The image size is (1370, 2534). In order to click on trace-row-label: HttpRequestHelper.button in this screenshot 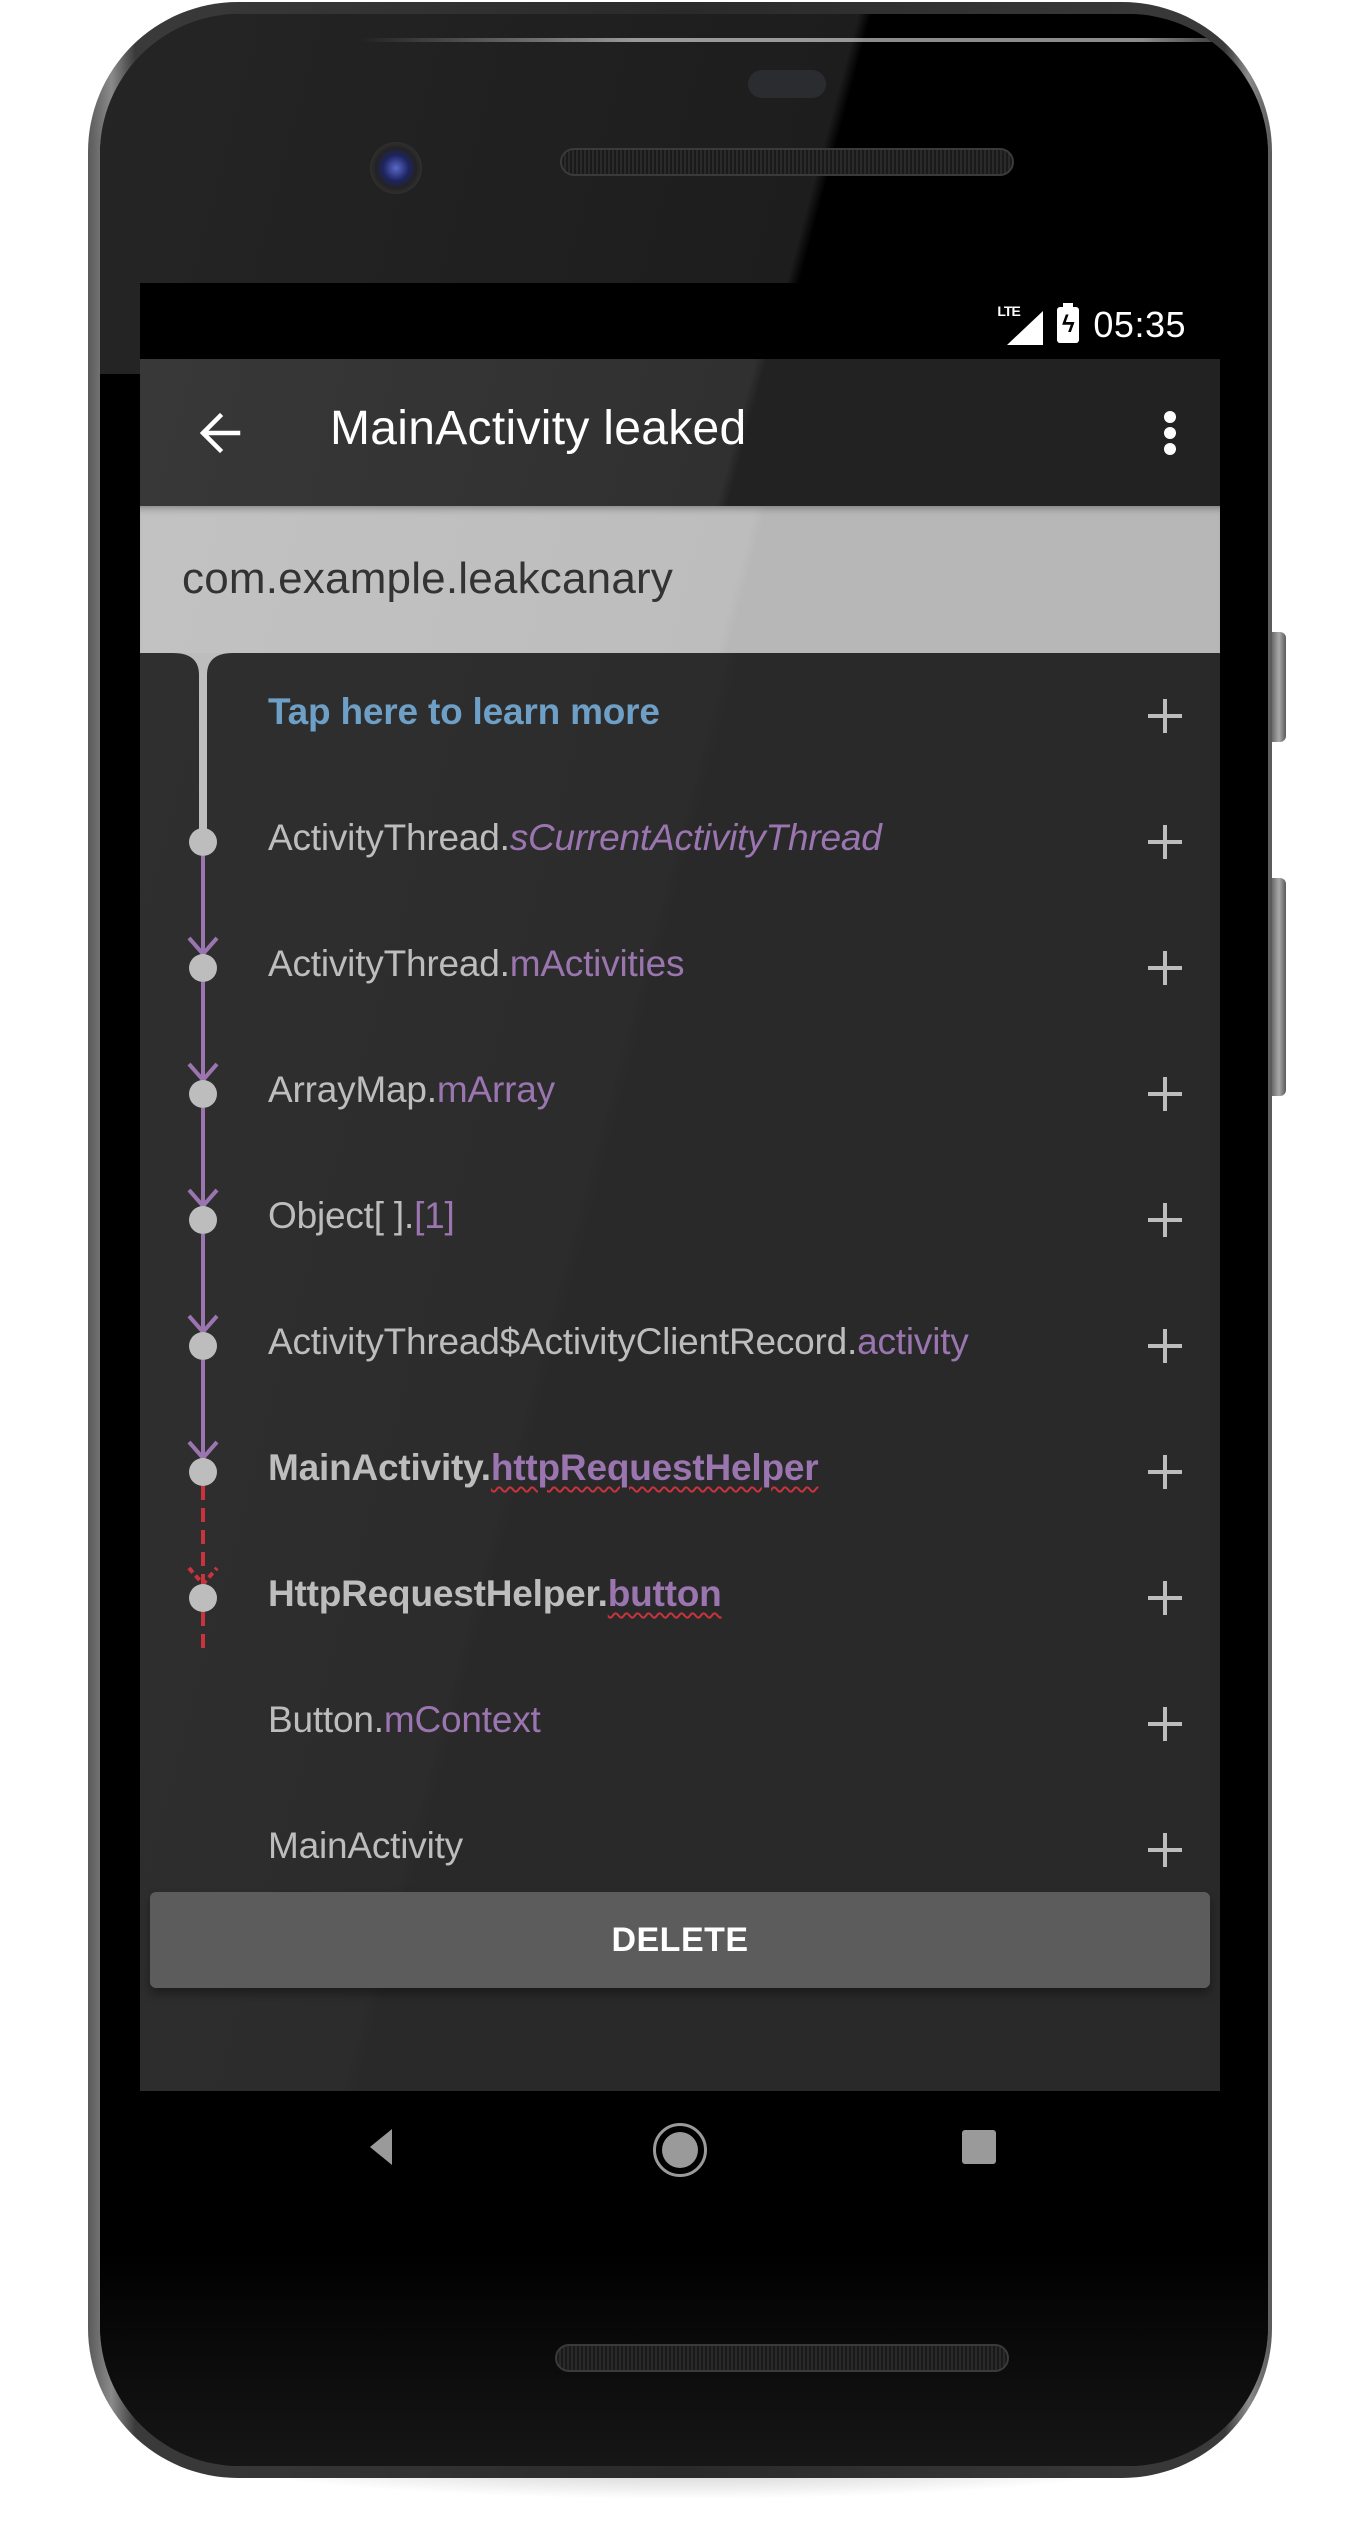, I will do `click(495, 1594)`.